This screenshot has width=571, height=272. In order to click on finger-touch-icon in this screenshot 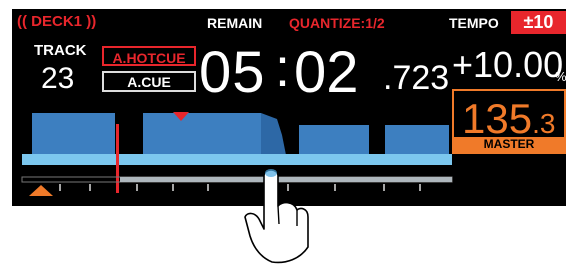, I will do `click(276, 216)`.